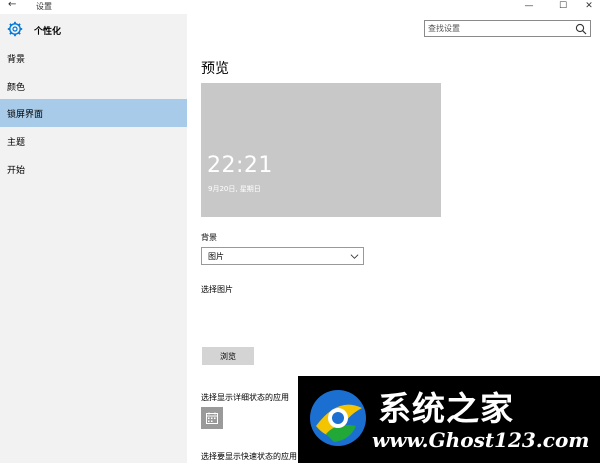 This screenshot has height=463, width=600. I want to click on preview-date: 9月20日, 星期日, so click(234, 189).